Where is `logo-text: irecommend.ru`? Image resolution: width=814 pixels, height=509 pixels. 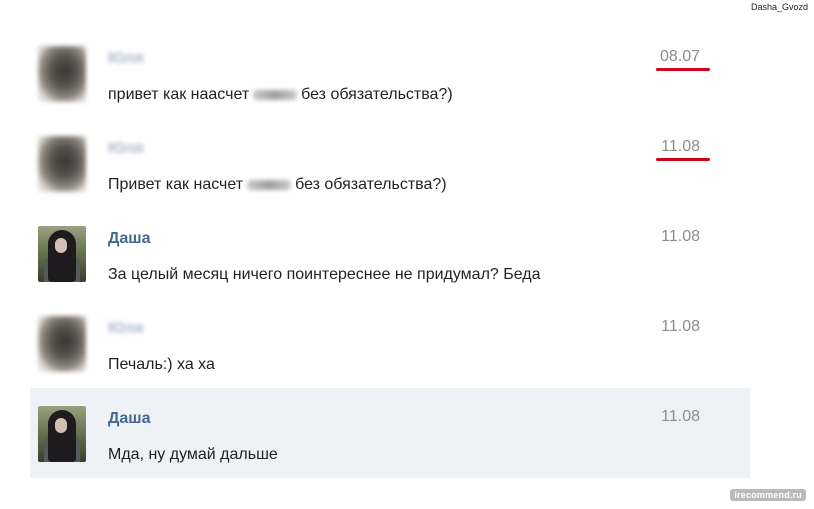
logo-text: irecommend.ru is located at coordinates (768, 495).